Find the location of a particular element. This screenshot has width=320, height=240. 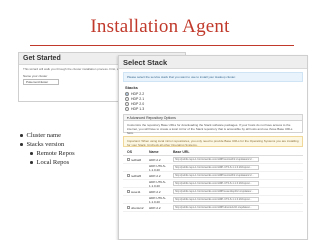

bullet-item: Cluster name is located at coordinates (47, 135).